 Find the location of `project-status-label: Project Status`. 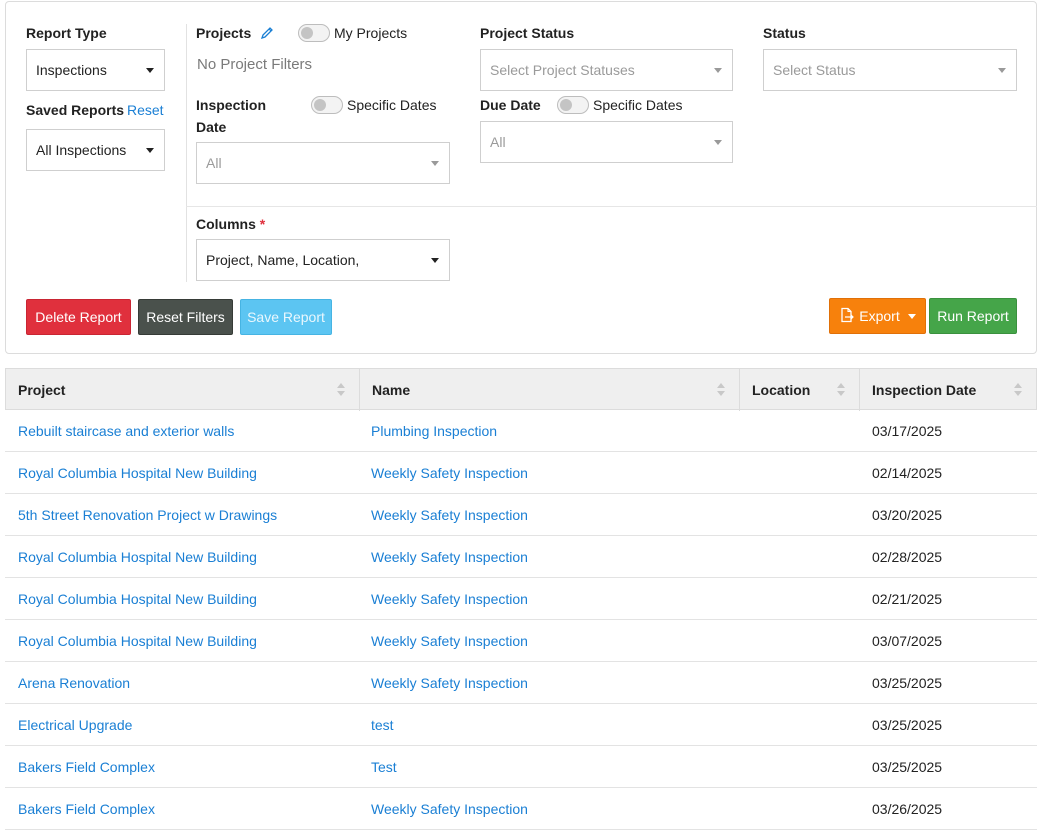

project-status-label: Project Status is located at coordinates (527, 33).